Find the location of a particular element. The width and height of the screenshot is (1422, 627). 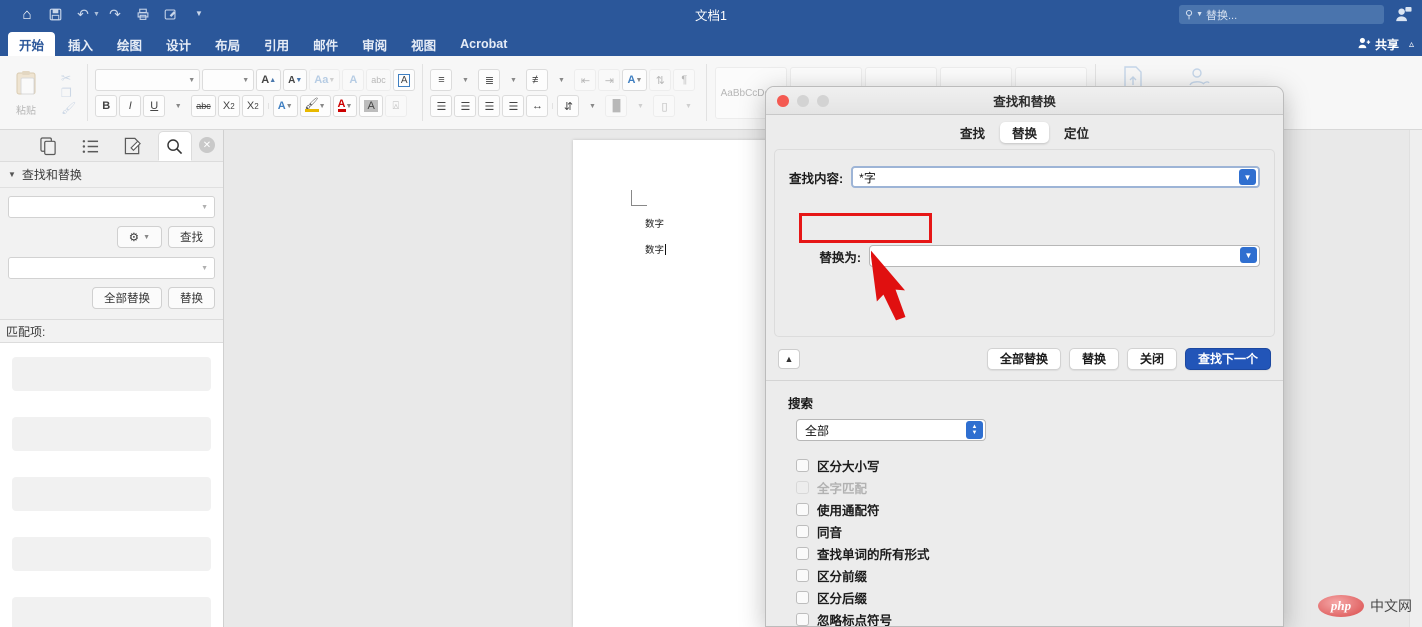

borders-button: ▯ is located at coordinates (664, 106).